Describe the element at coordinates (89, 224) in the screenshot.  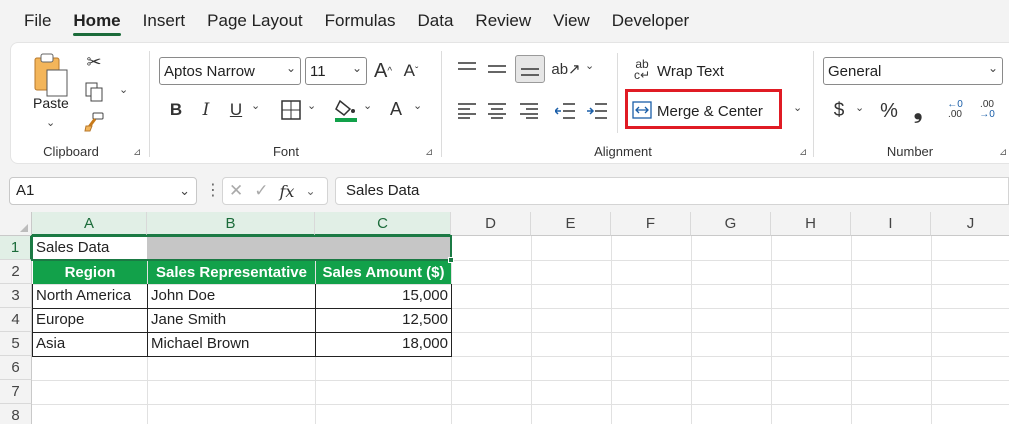
I see `column-header-a: A` at that location.